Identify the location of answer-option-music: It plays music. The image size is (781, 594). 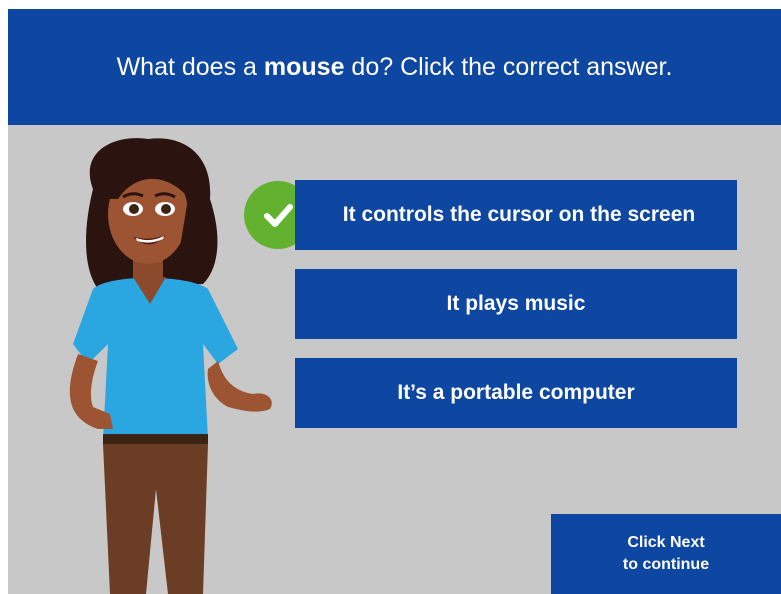
(516, 304).